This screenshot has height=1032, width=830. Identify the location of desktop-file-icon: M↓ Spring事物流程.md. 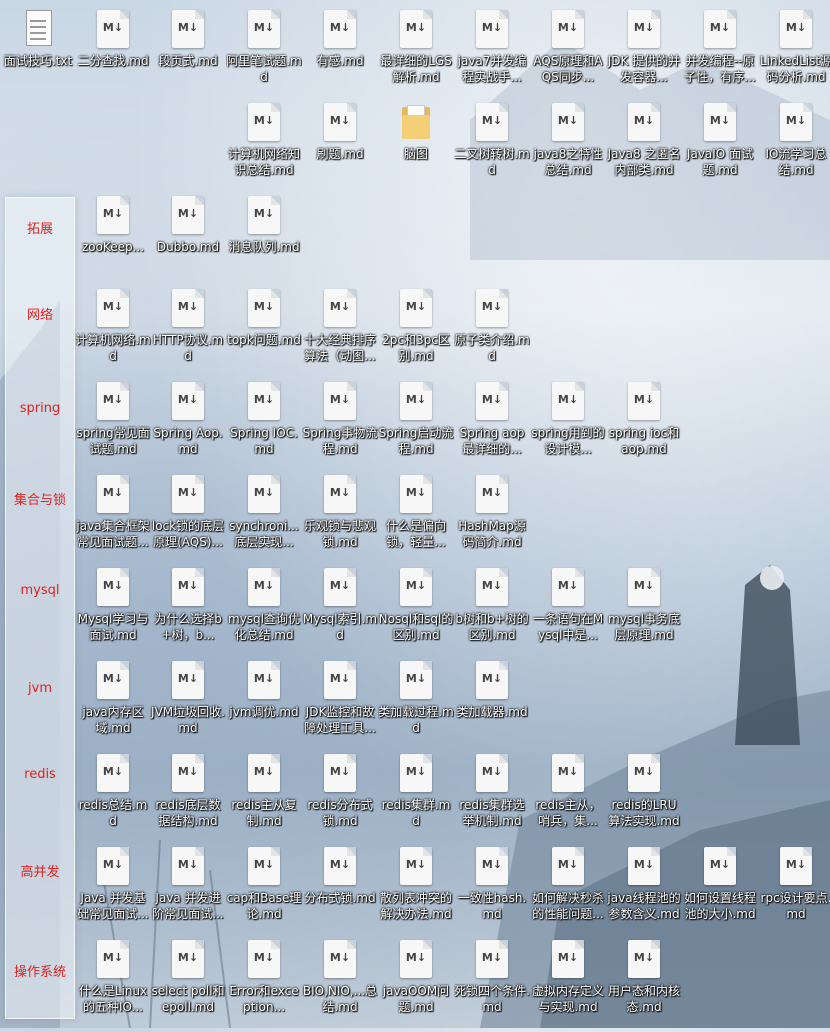
(340, 427).